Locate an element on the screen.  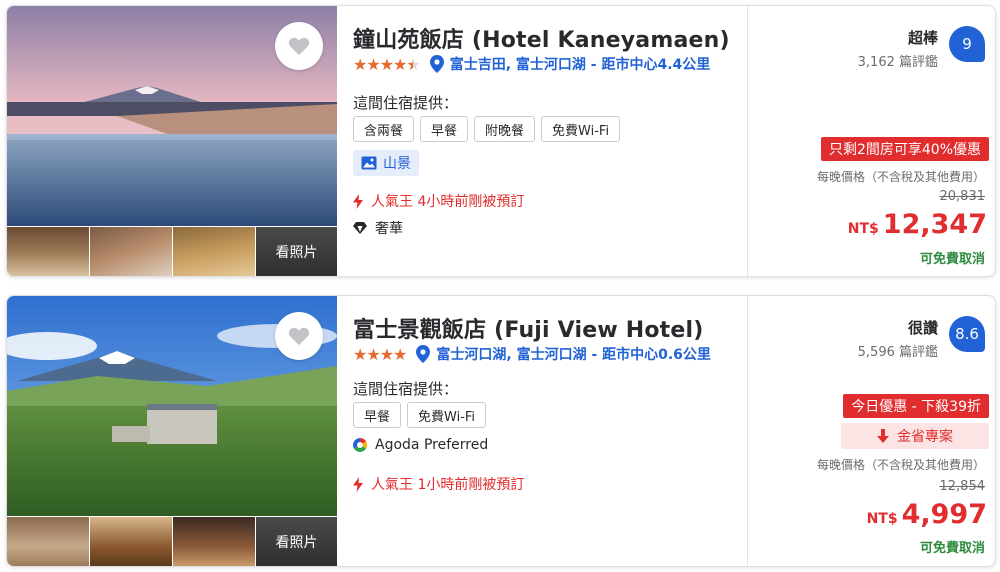
secret-deal-text: 金省專案 is located at coordinates (925, 437).